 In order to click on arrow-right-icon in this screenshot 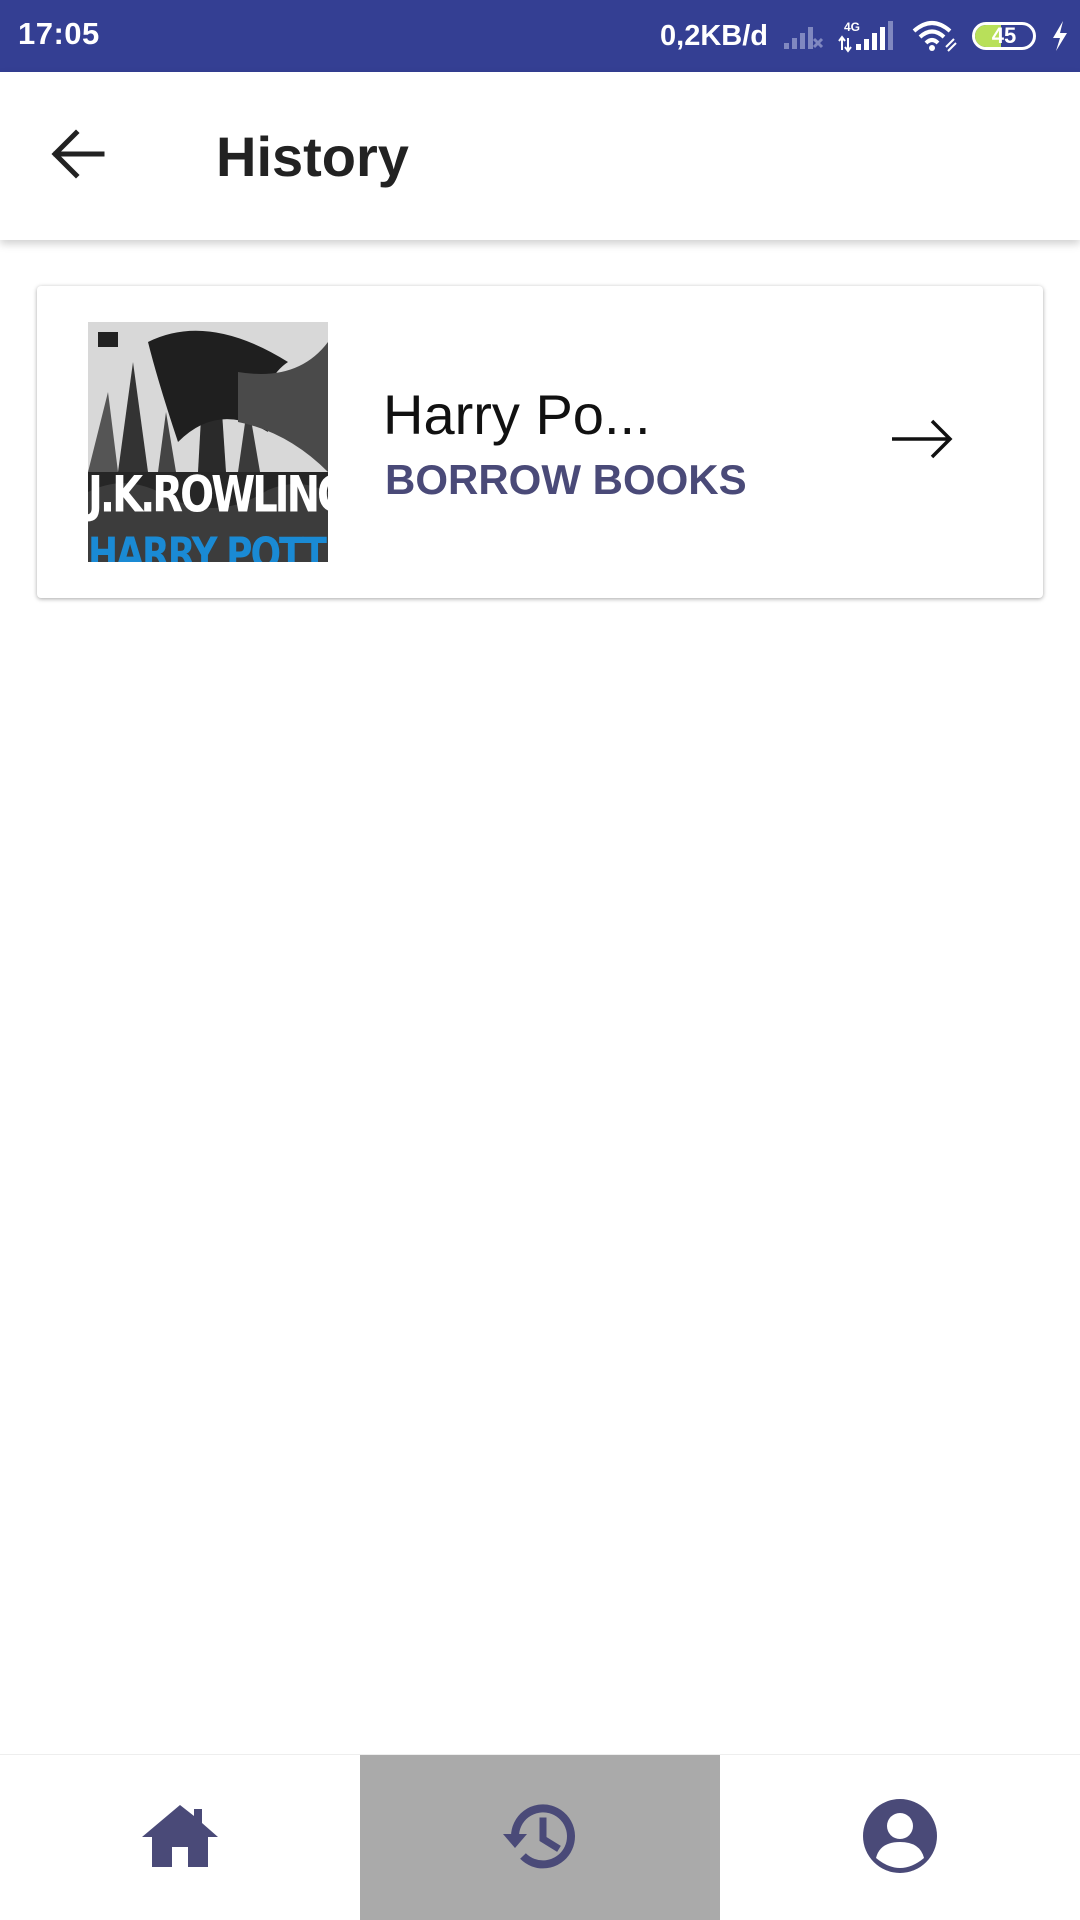, I will do `click(922, 441)`.